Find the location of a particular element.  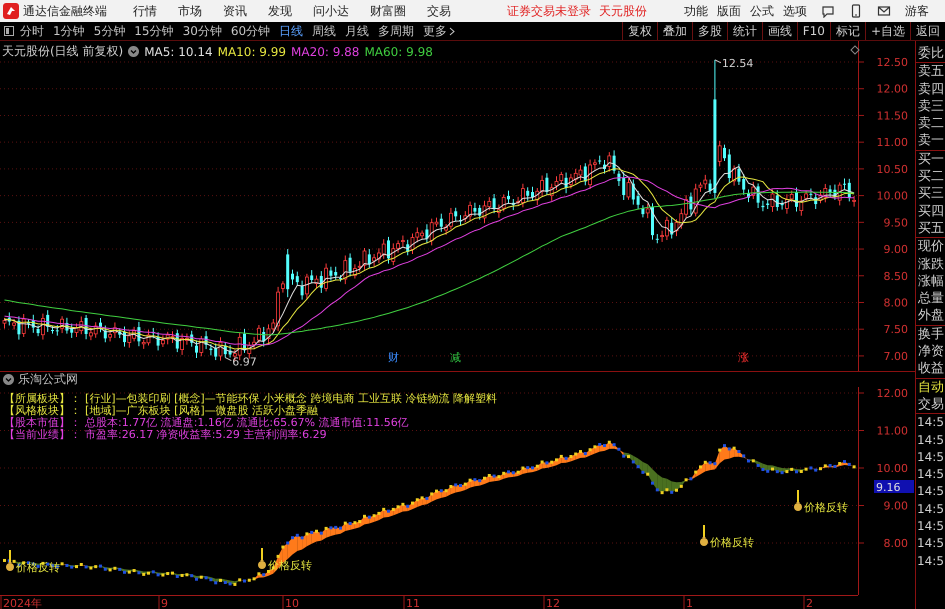

axis-label: 11.00 is located at coordinates (892, 431).